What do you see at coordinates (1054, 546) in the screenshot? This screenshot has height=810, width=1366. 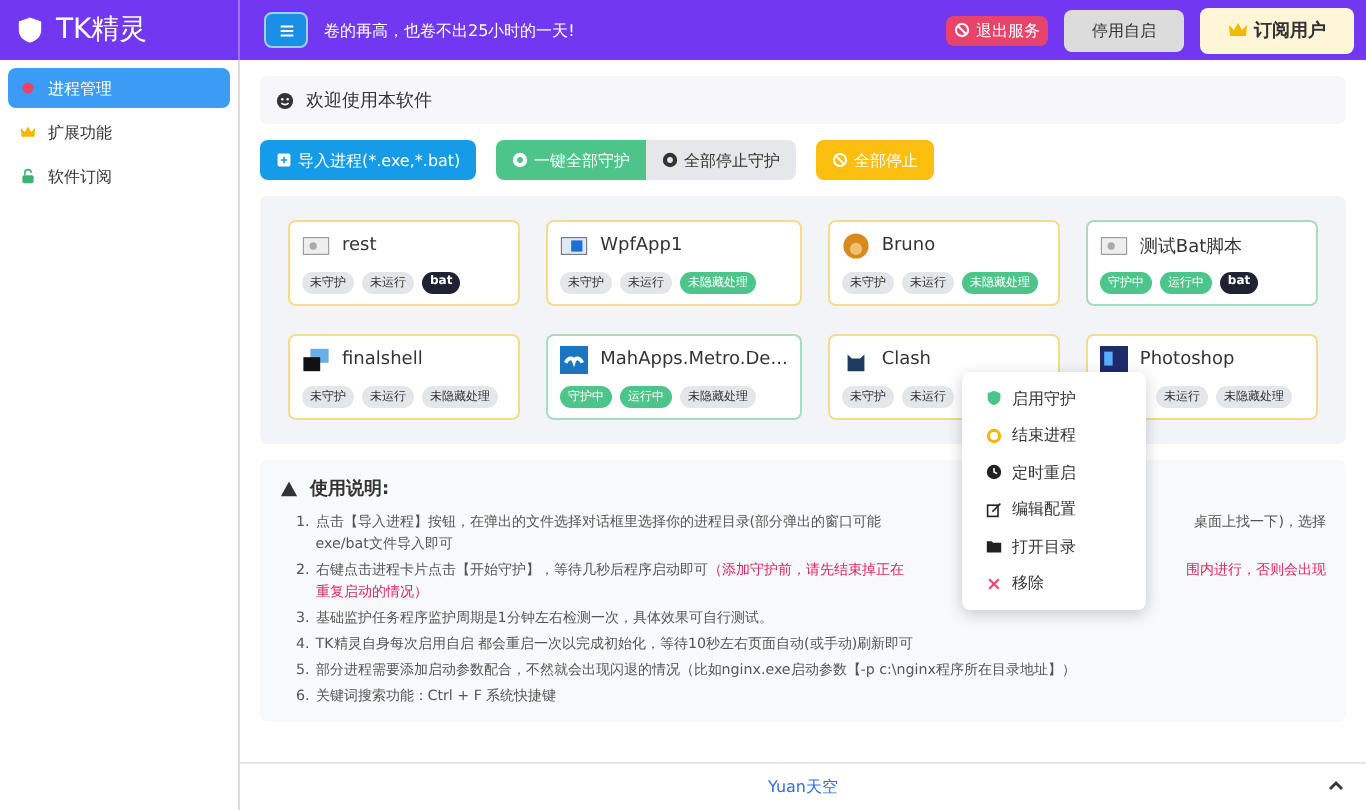 I see `menu-item: 打开目录` at bounding box center [1054, 546].